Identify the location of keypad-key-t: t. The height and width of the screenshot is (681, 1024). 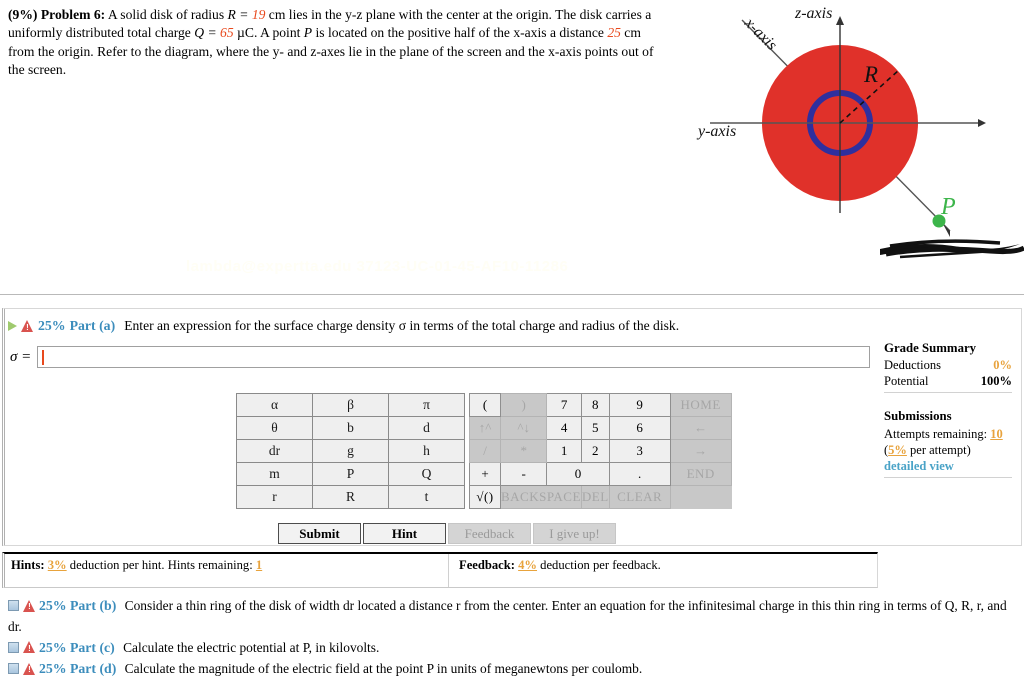
(426, 497).